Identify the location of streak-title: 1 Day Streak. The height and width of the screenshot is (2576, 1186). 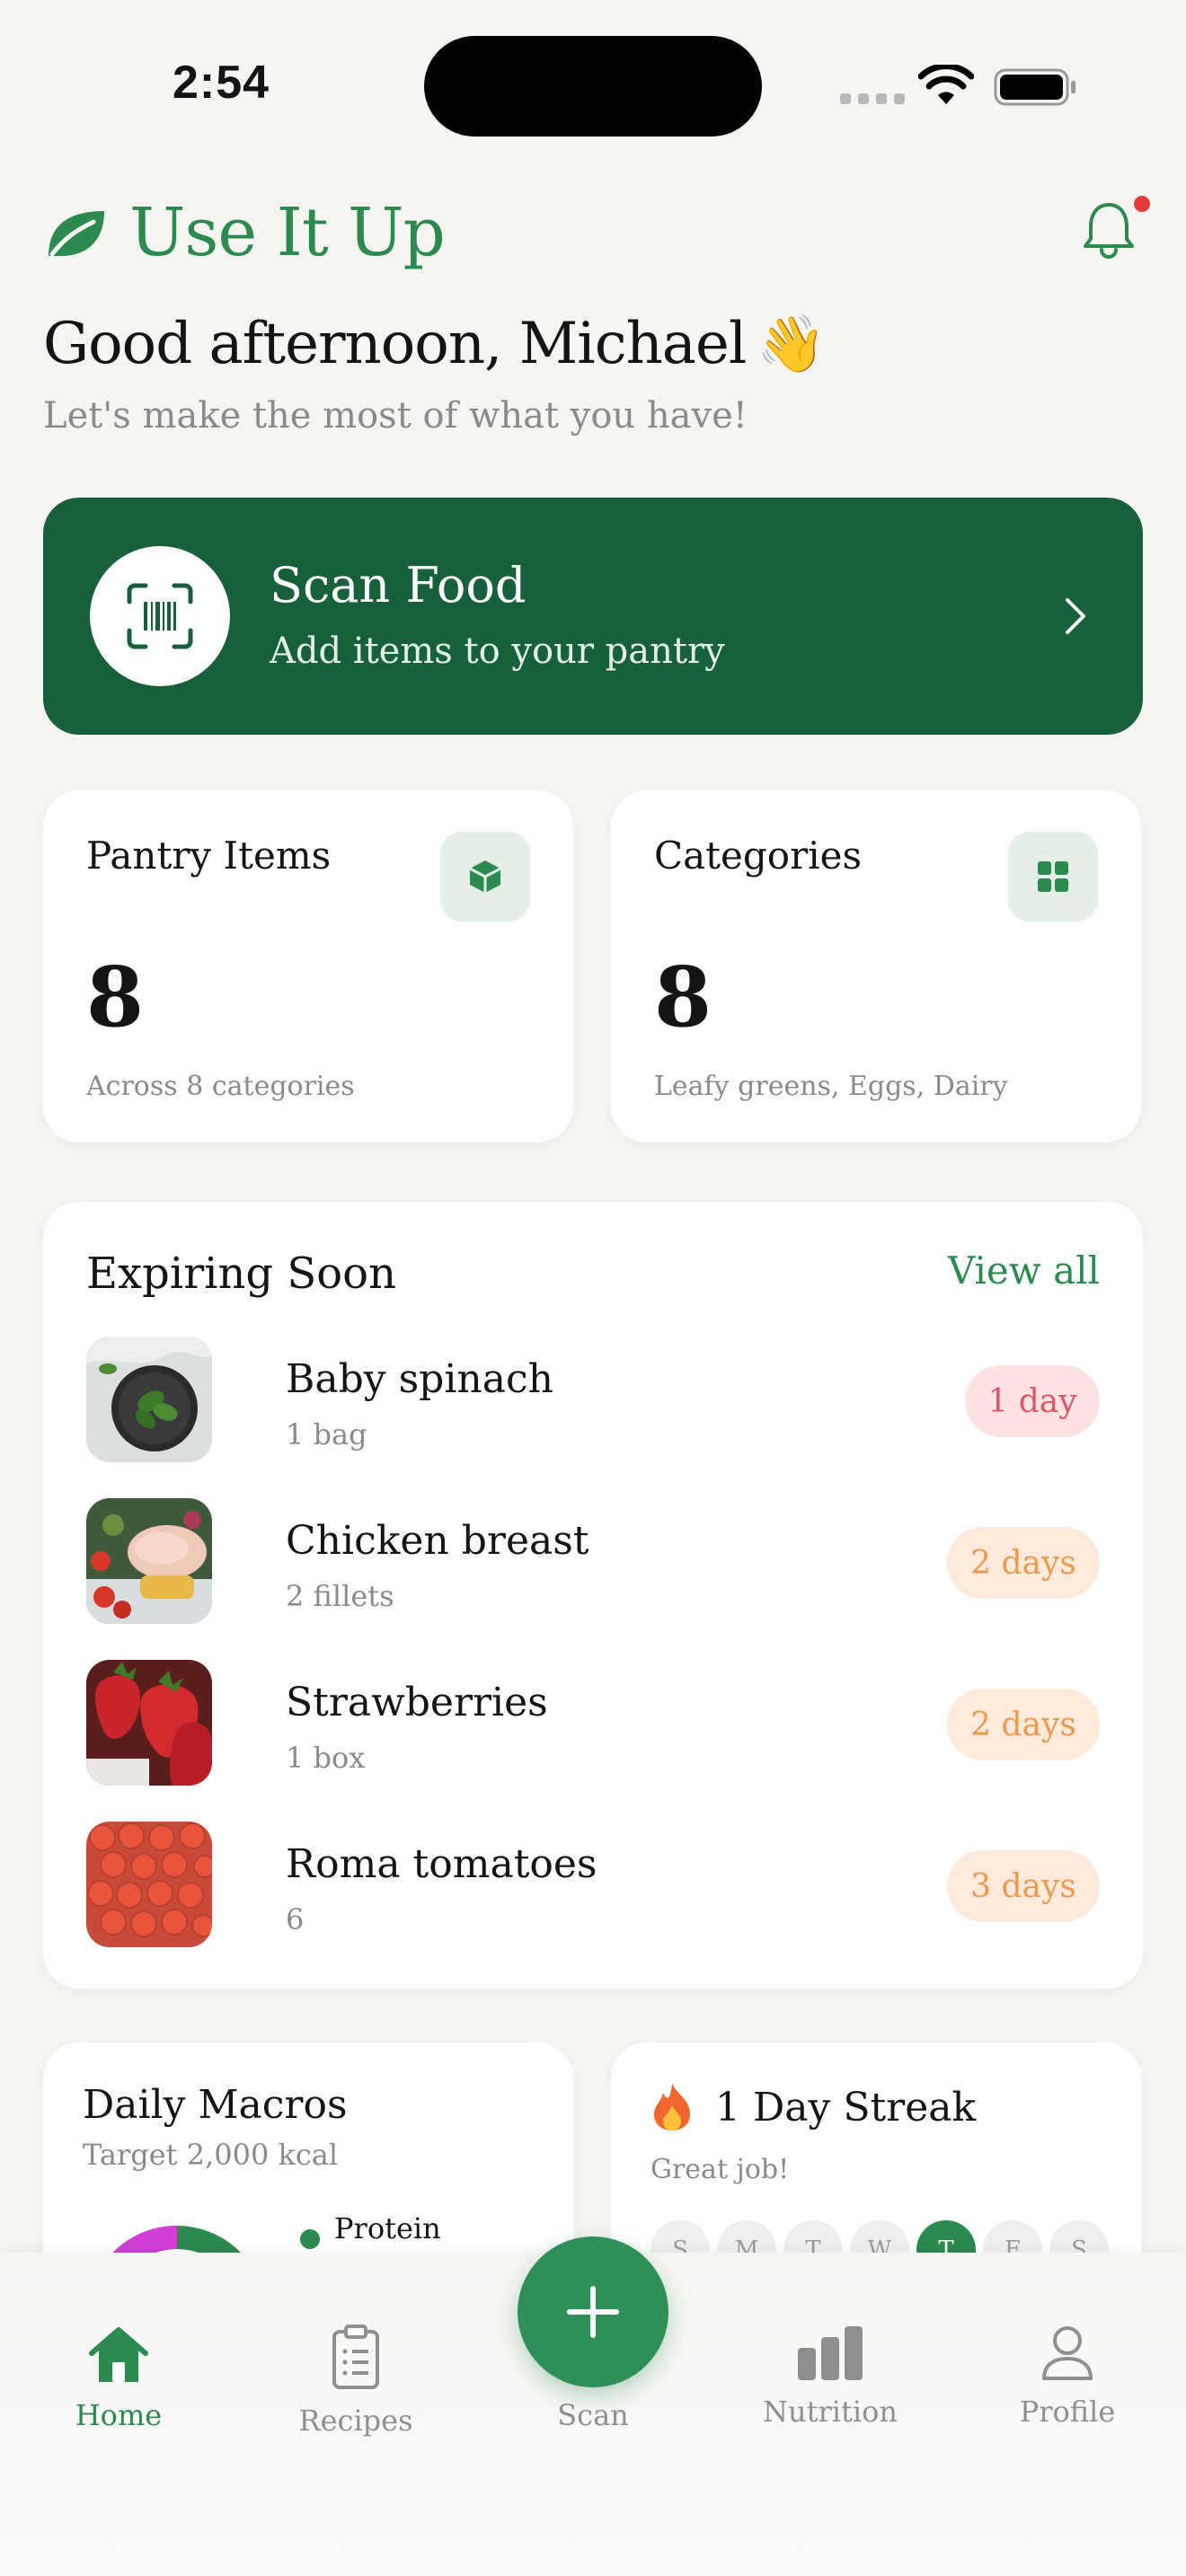
(813, 2107).